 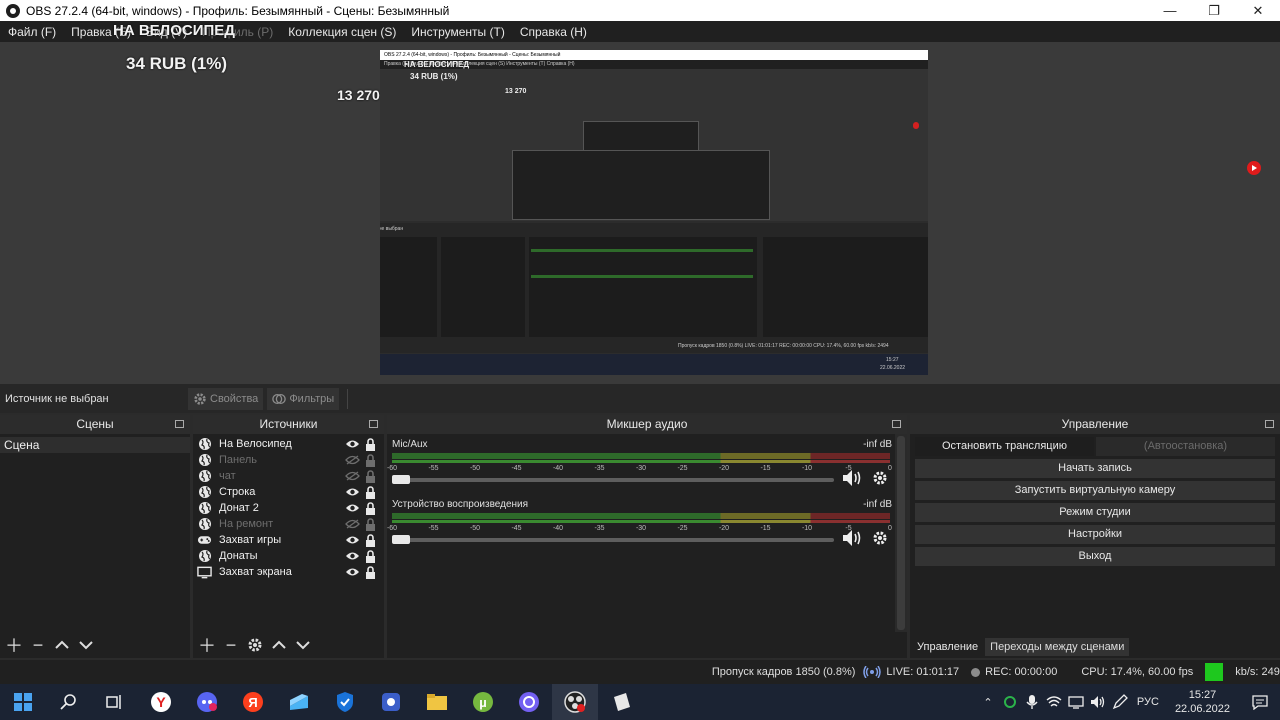 I want to click on track-db: -inf dB, so click(x=877, y=504).